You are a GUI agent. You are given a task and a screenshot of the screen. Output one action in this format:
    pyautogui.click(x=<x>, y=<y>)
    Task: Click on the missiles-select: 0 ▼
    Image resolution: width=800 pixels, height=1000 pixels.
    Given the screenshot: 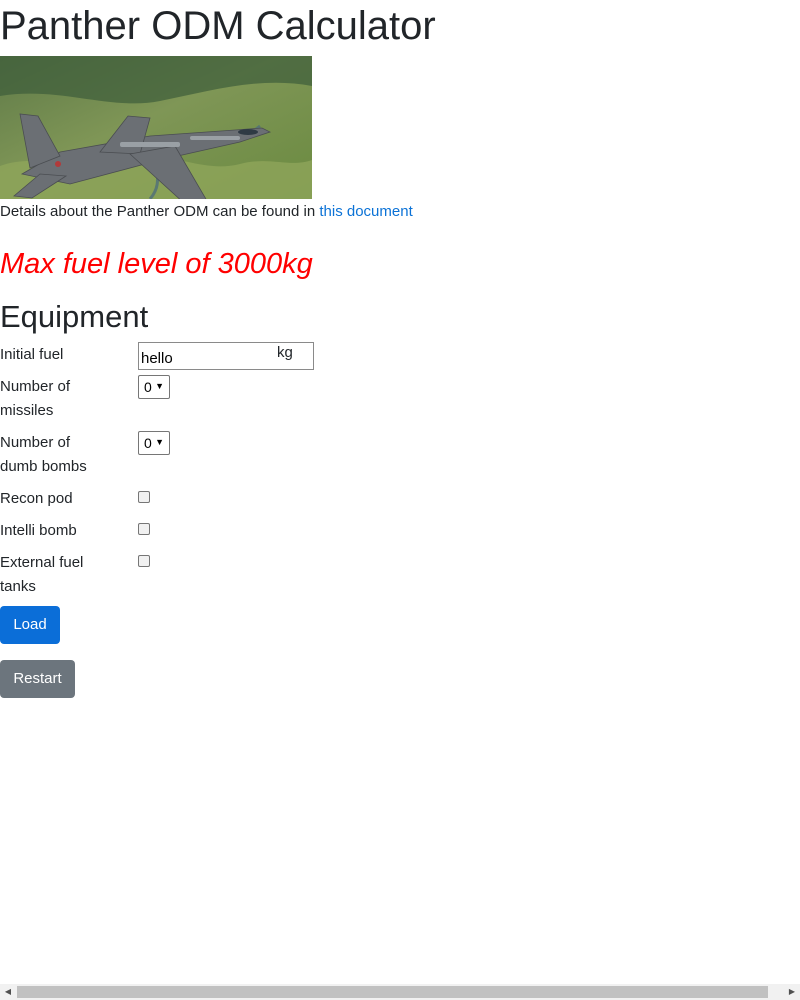 What is the action you would take?
    pyautogui.click(x=154, y=387)
    